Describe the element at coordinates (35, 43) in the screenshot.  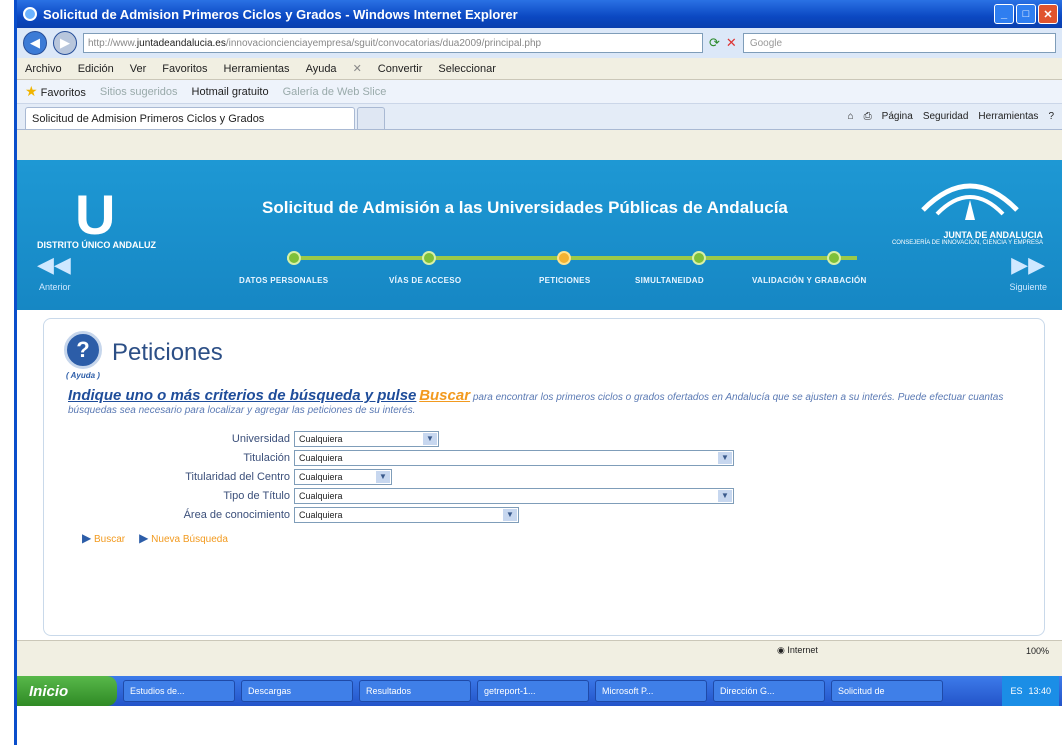
I see `back-button: ◀` at that location.